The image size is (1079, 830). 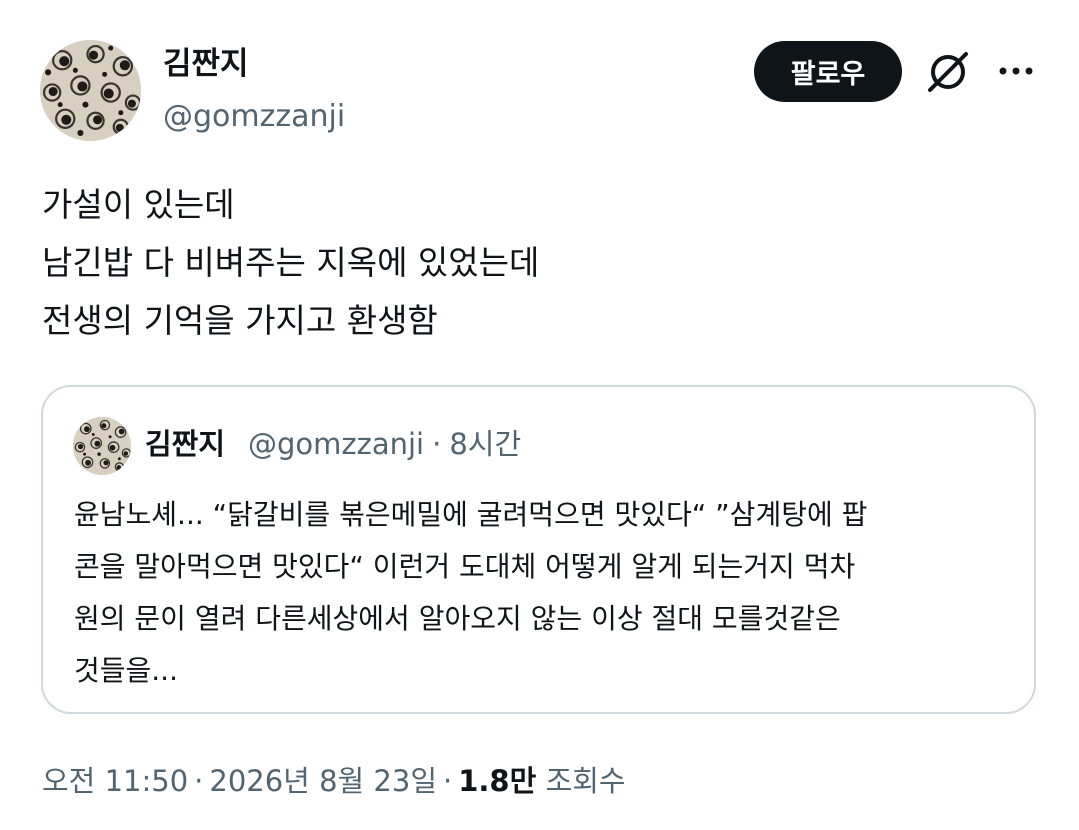 I want to click on author-avatar, so click(x=90, y=90).